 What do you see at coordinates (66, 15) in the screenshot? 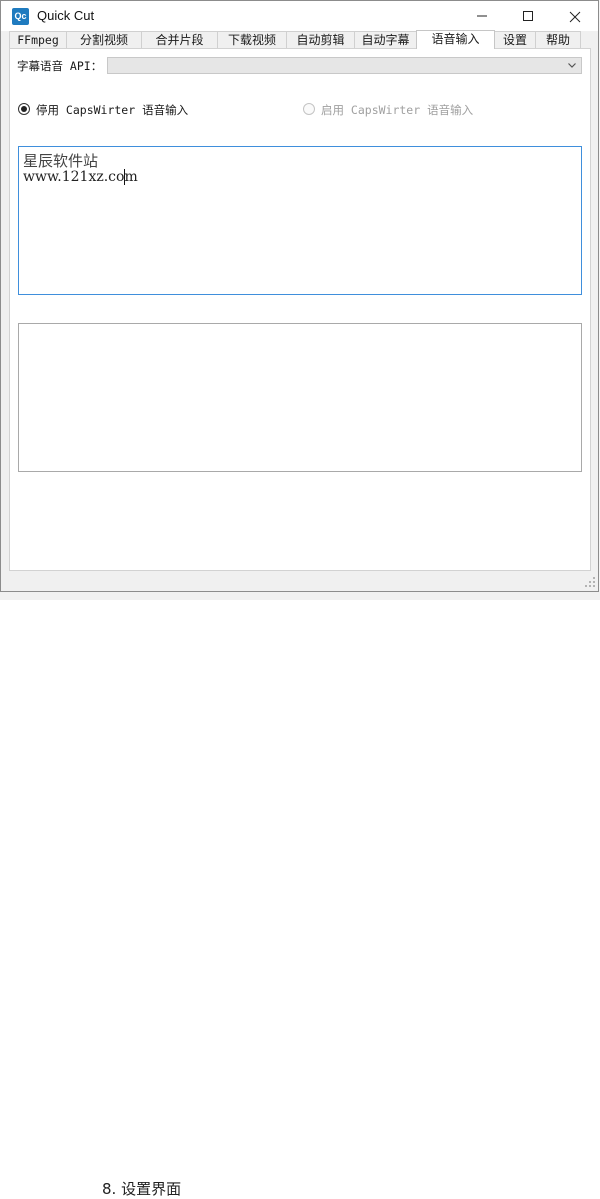
I see `window-title: Quick Cut` at bounding box center [66, 15].